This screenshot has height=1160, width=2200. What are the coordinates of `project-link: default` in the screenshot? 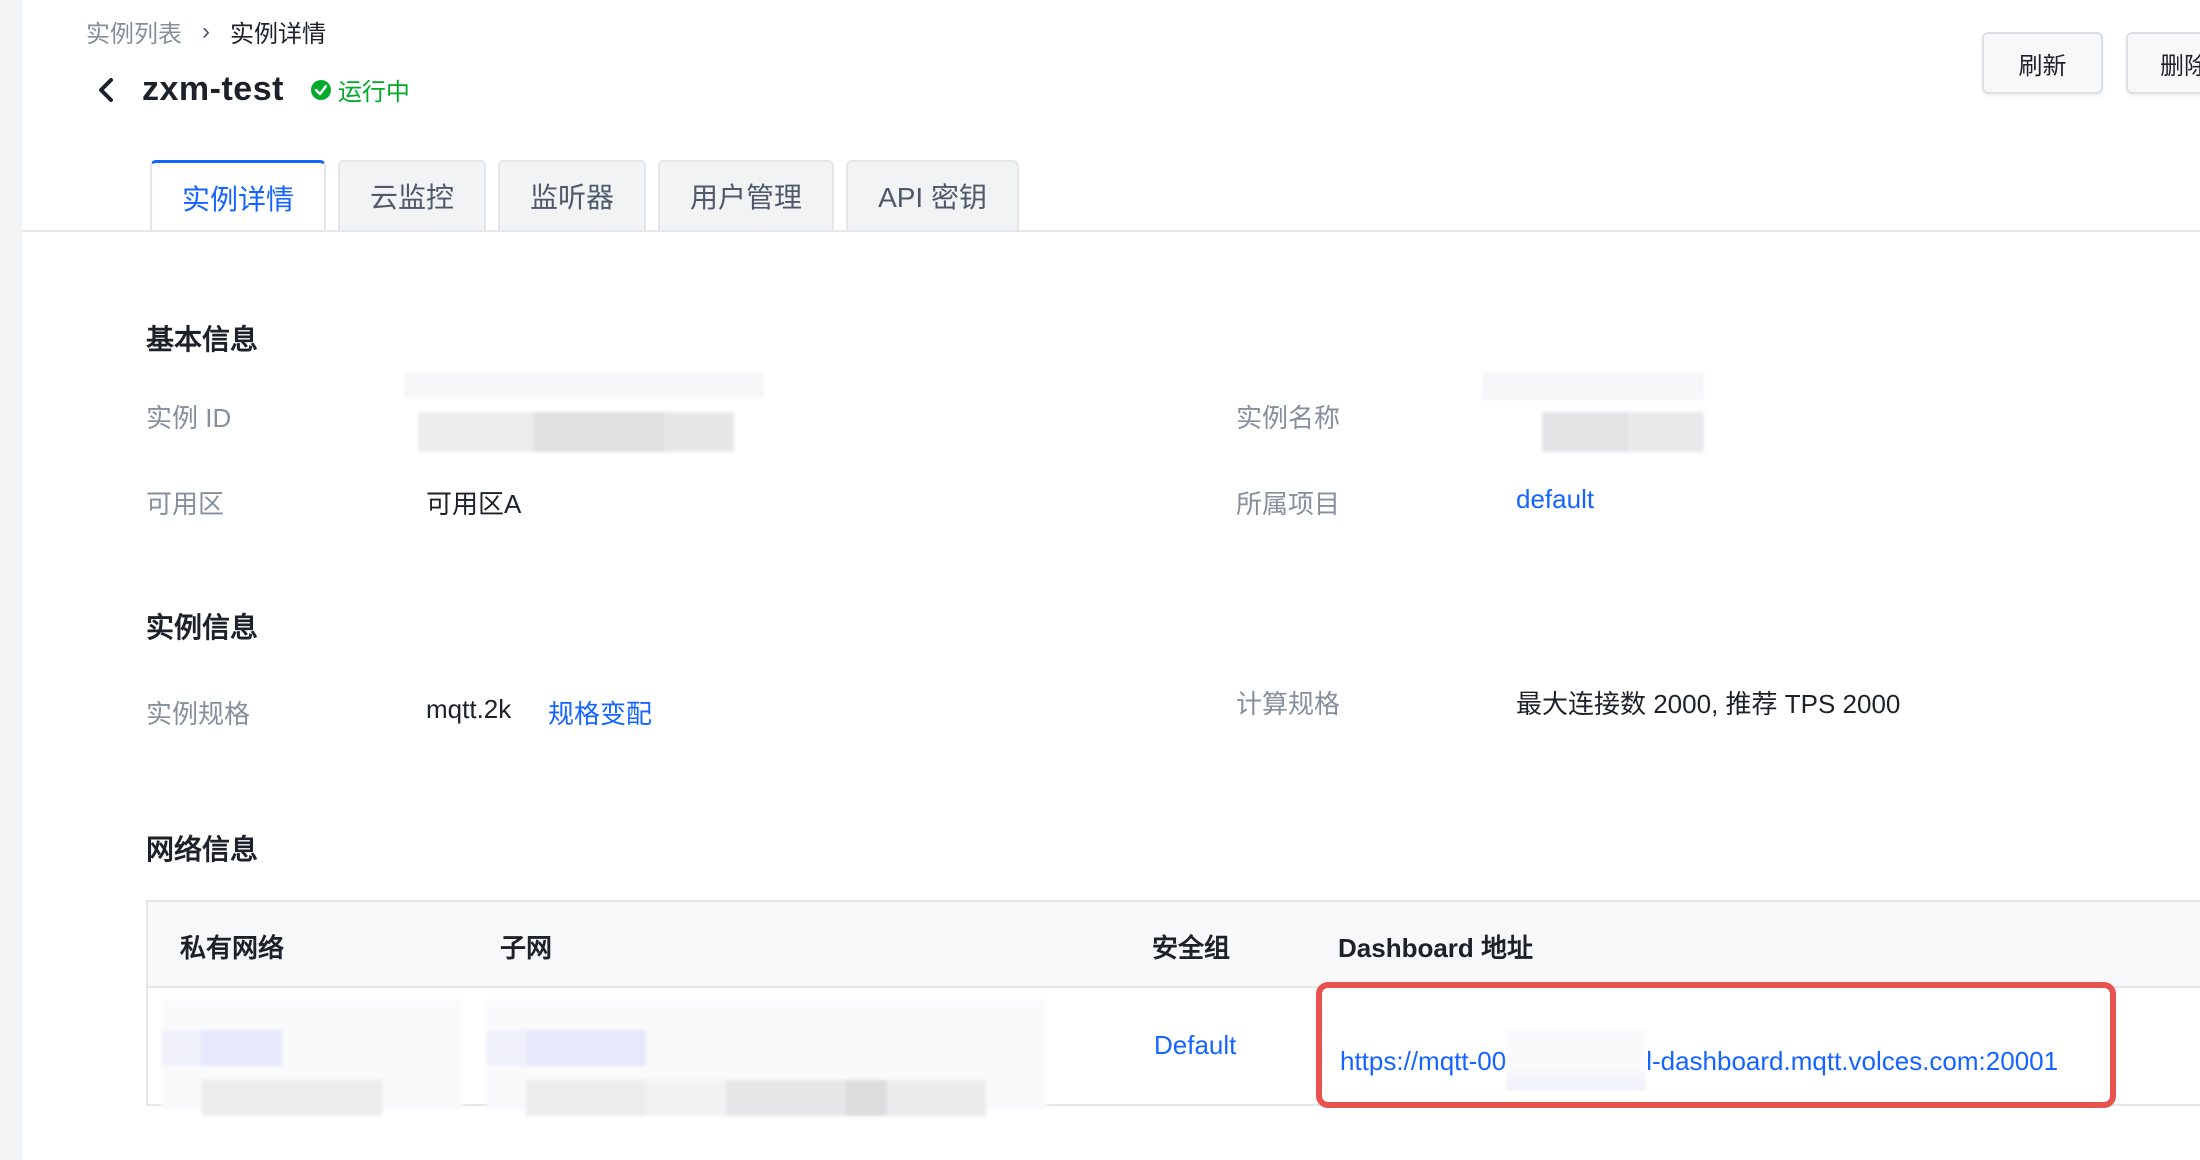 It's located at (1555, 499).